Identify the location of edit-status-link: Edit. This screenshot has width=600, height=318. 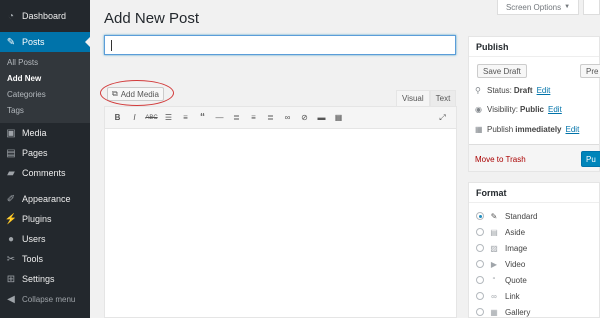
(544, 90).